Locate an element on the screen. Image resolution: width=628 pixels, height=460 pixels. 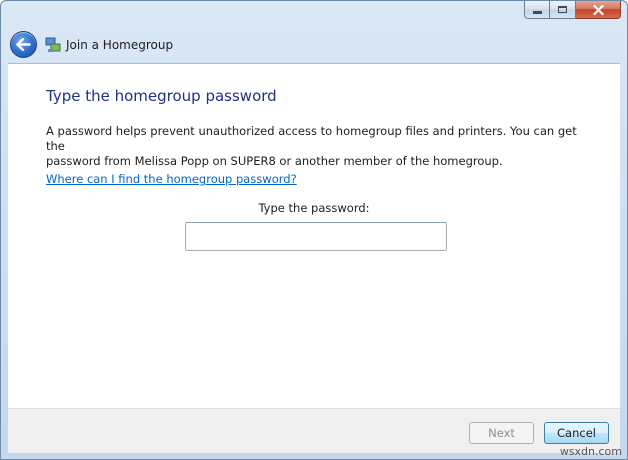
password-label: Type the password: is located at coordinates (314, 208).